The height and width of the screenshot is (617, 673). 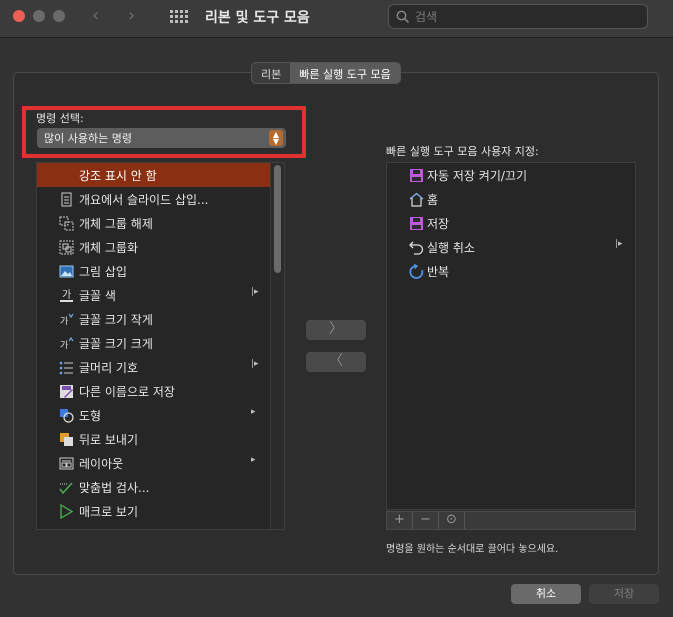 What do you see at coordinates (160, 511) in the screenshot?
I see `list-item: 매크로 보기` at bounding box center [160, 511].